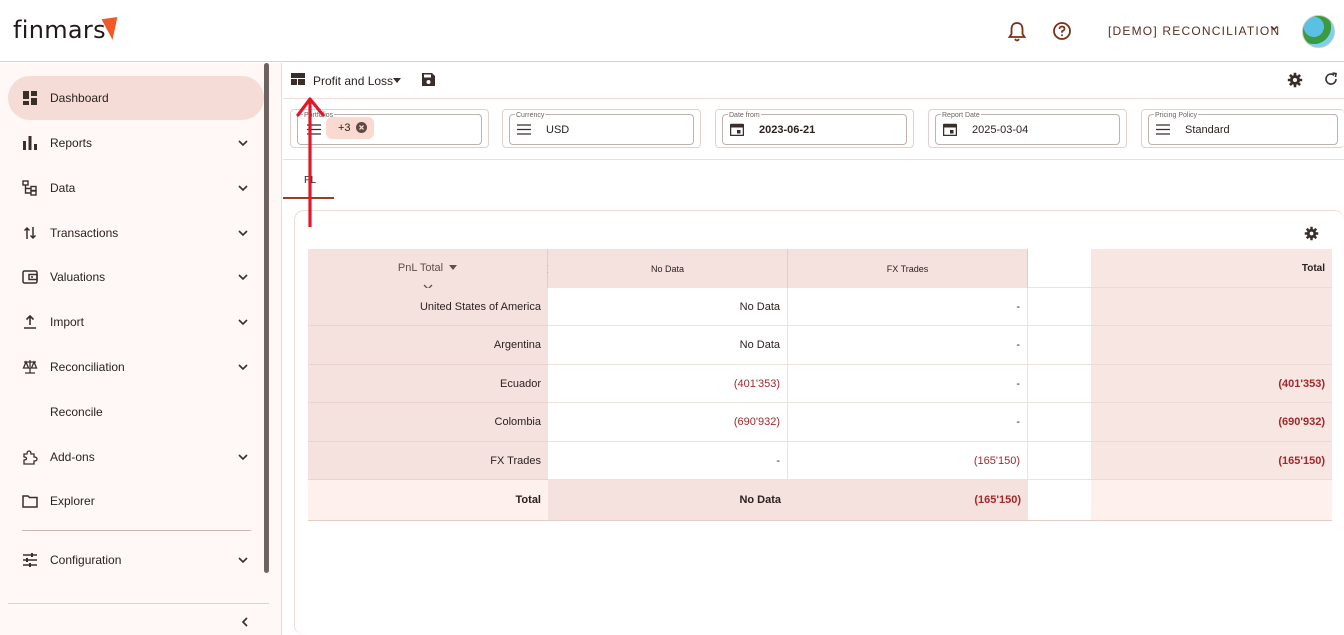 The width and height of the screenshot is (1344, 635). I want to click on puzzle-icon, so click(30, 457).